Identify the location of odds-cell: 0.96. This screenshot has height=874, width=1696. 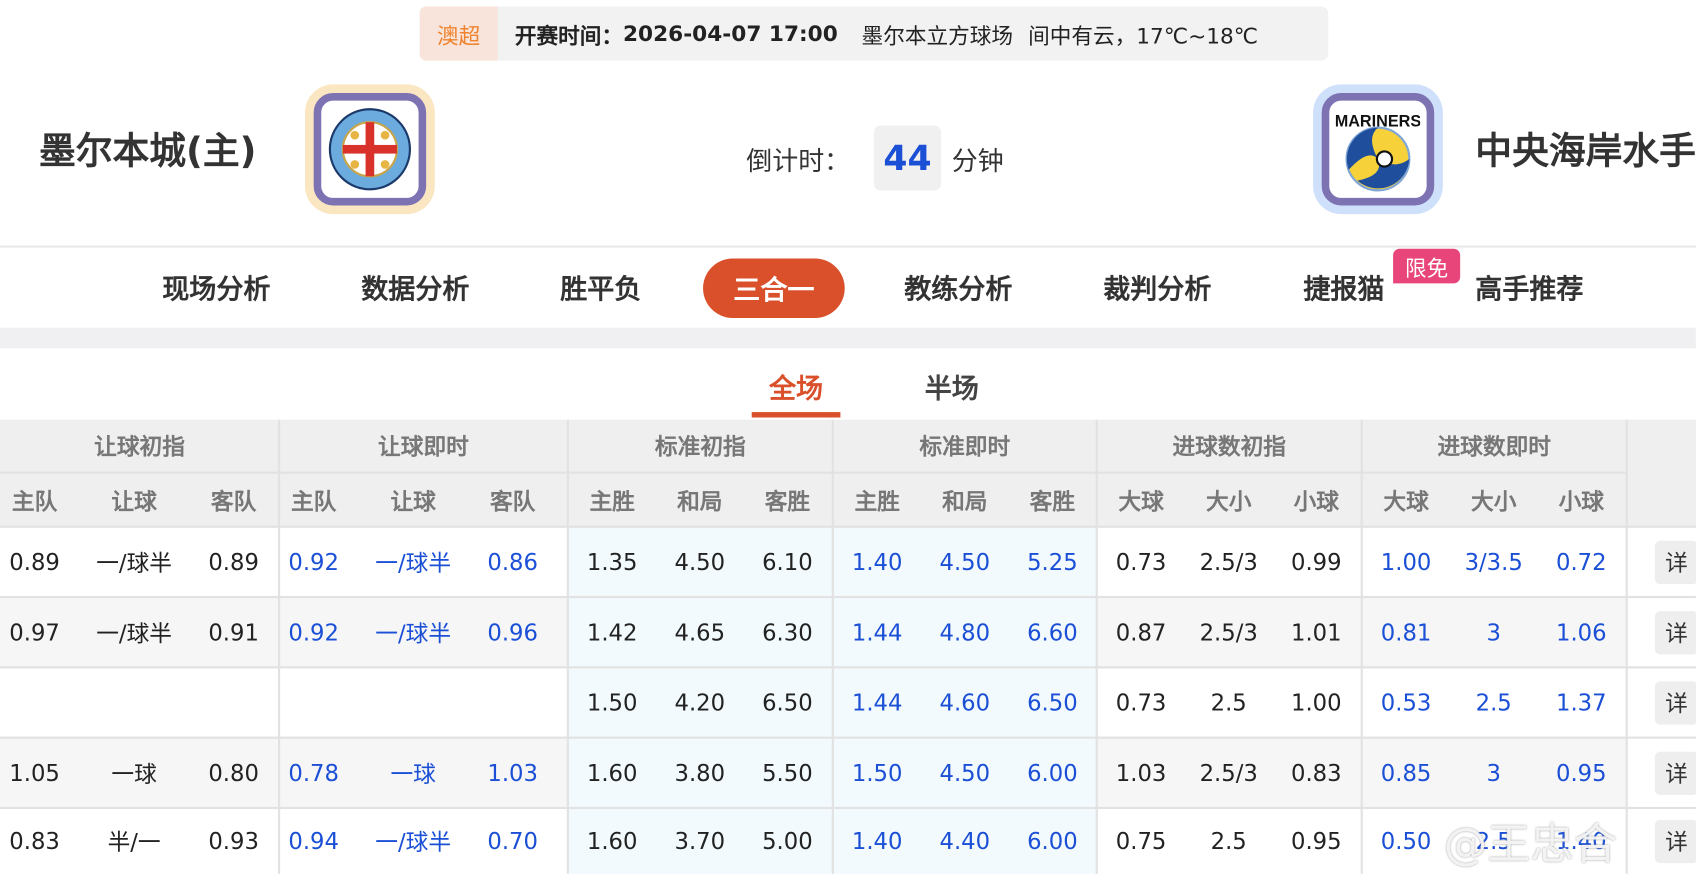
(512, 632).